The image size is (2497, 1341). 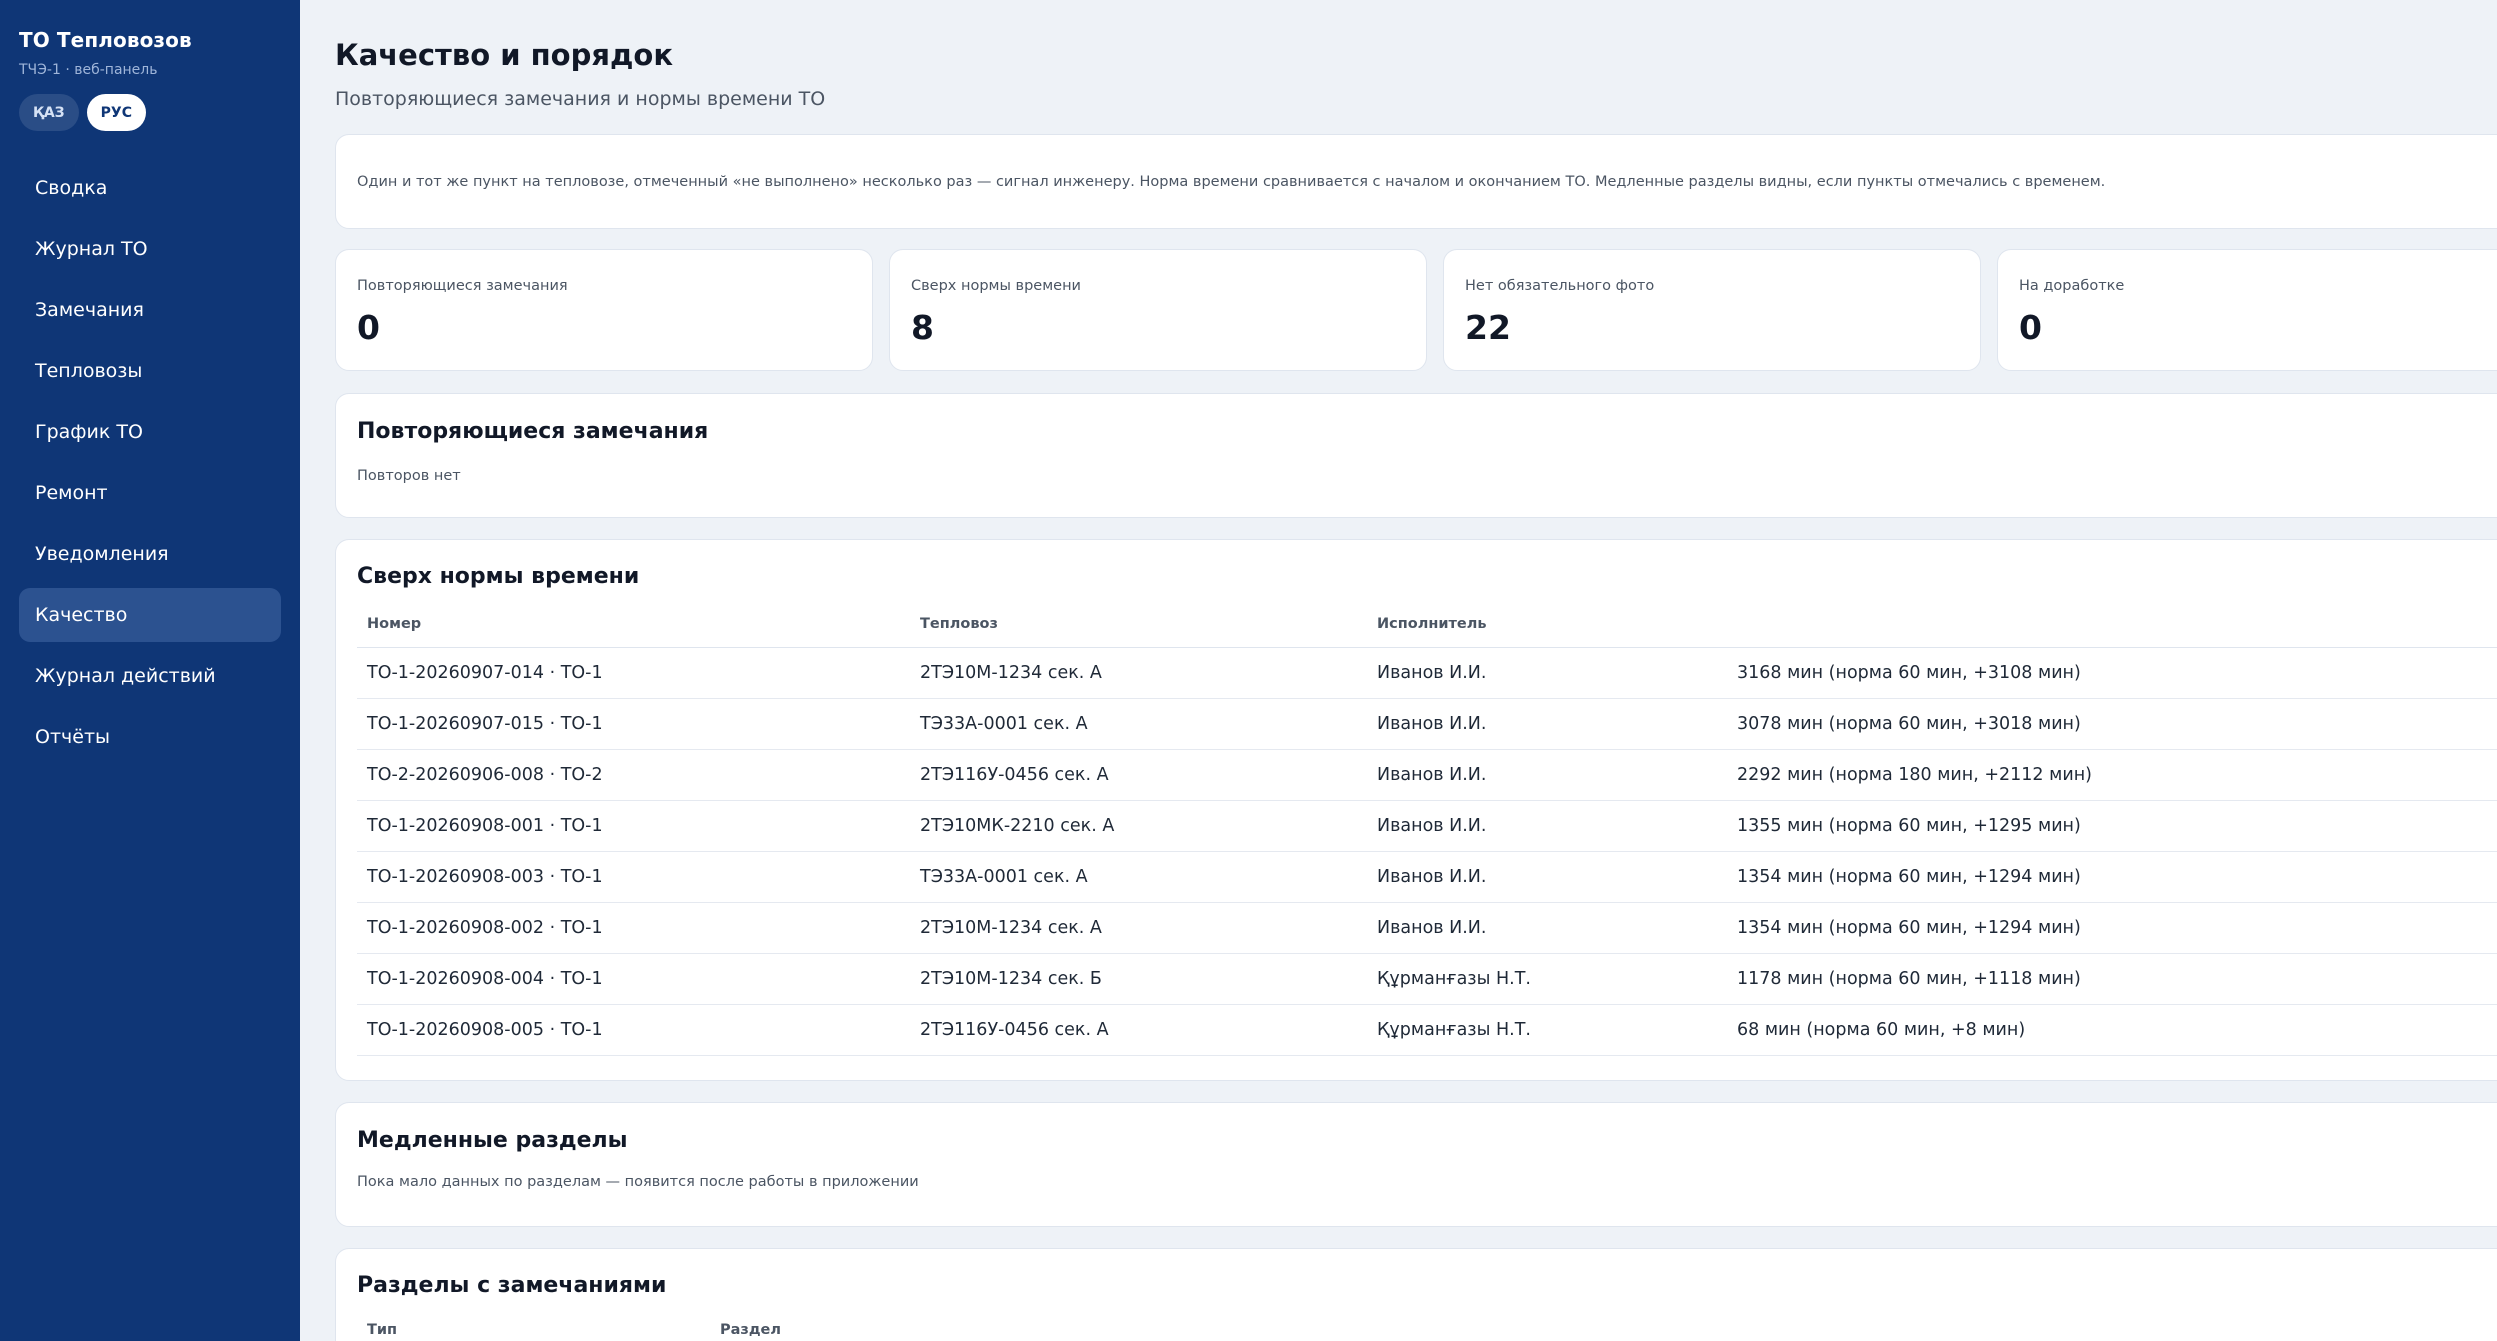 What do you see at coordinates (633, 877) in the screenshot?
I see `cell-number: ТО-1-20260908-003 · ТО-1` at bounding box center [633, 877].